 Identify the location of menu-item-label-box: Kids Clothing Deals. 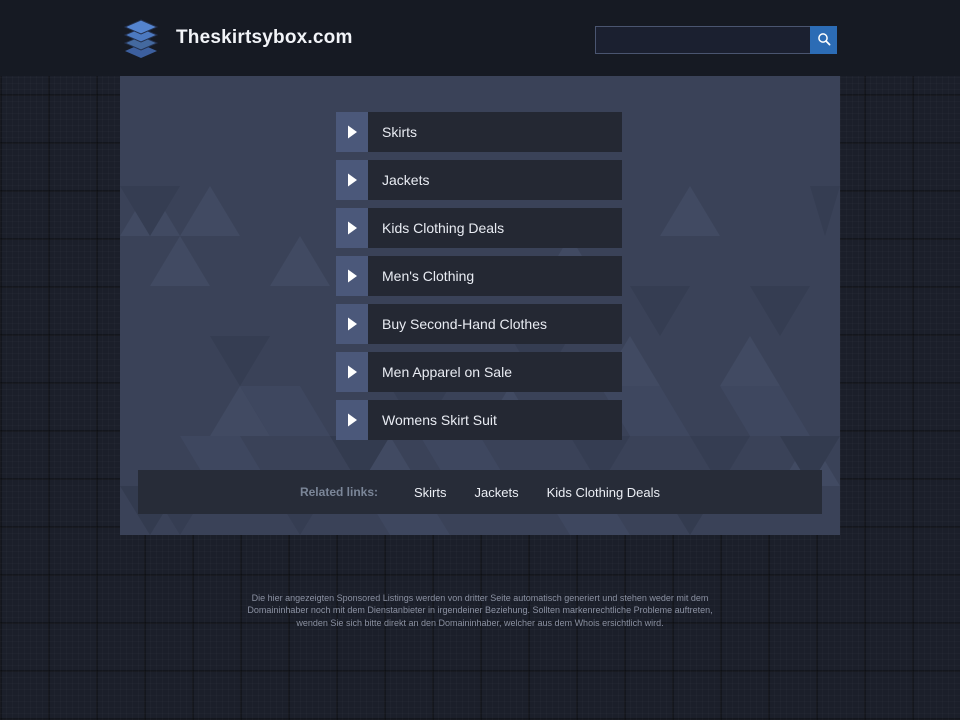
(495, 228).